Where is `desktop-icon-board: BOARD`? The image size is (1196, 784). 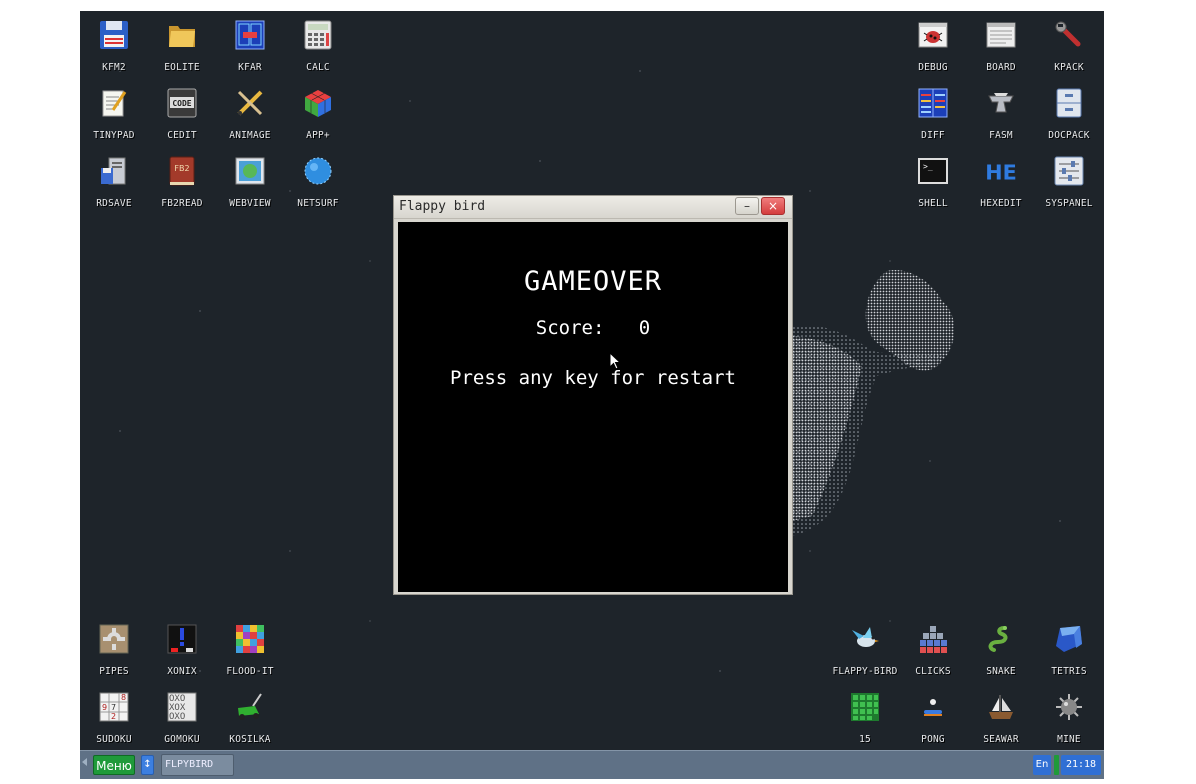 desktop-icon-board: BOARD is located at coordinates (1001, 43).